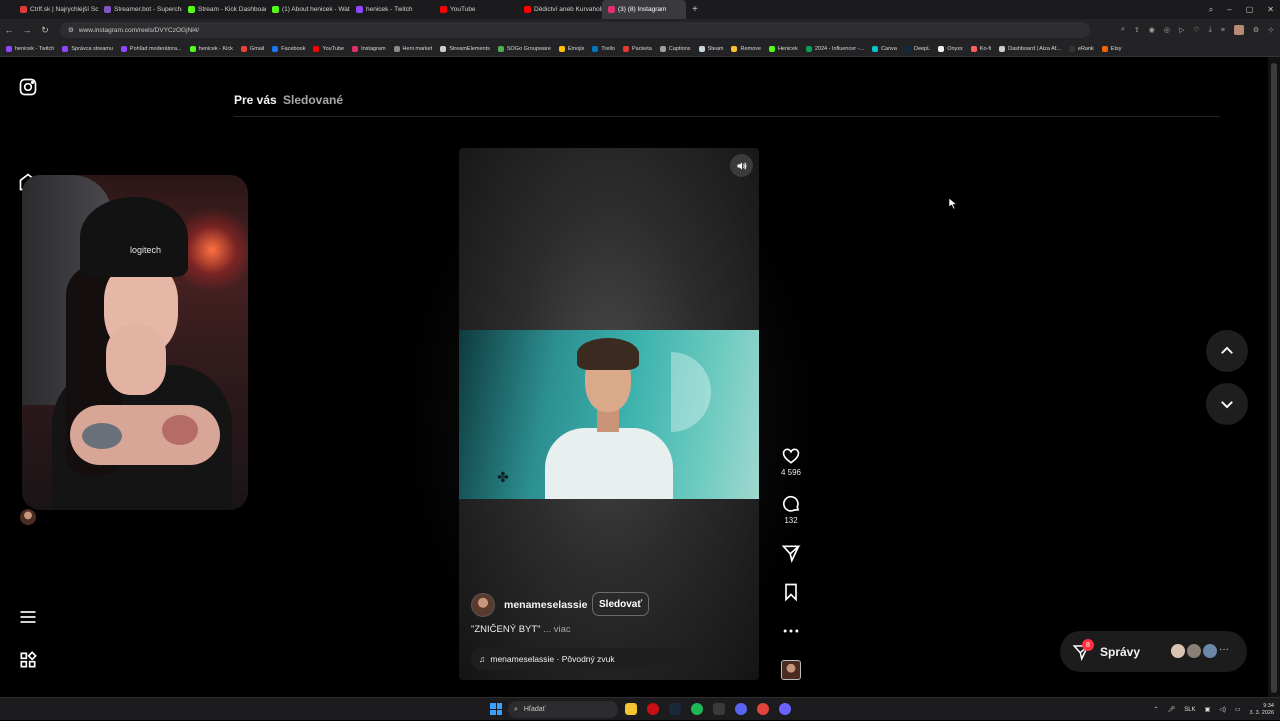  Describe the element at coordinates (1227, 351) in the screenshot. I see `previous-reel-button` at that location.